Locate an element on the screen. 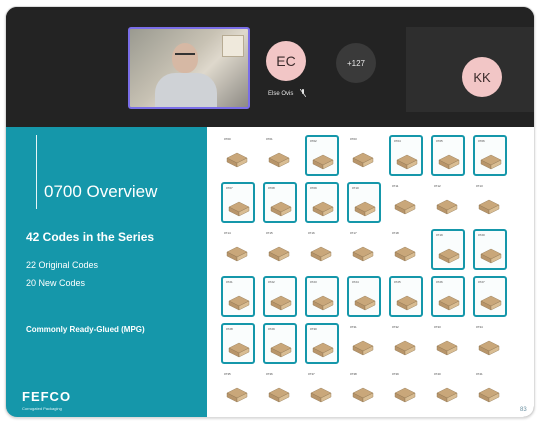 This screenshot has width=540, height=422. code-label: 0723 is located at coordinates (313, 282).